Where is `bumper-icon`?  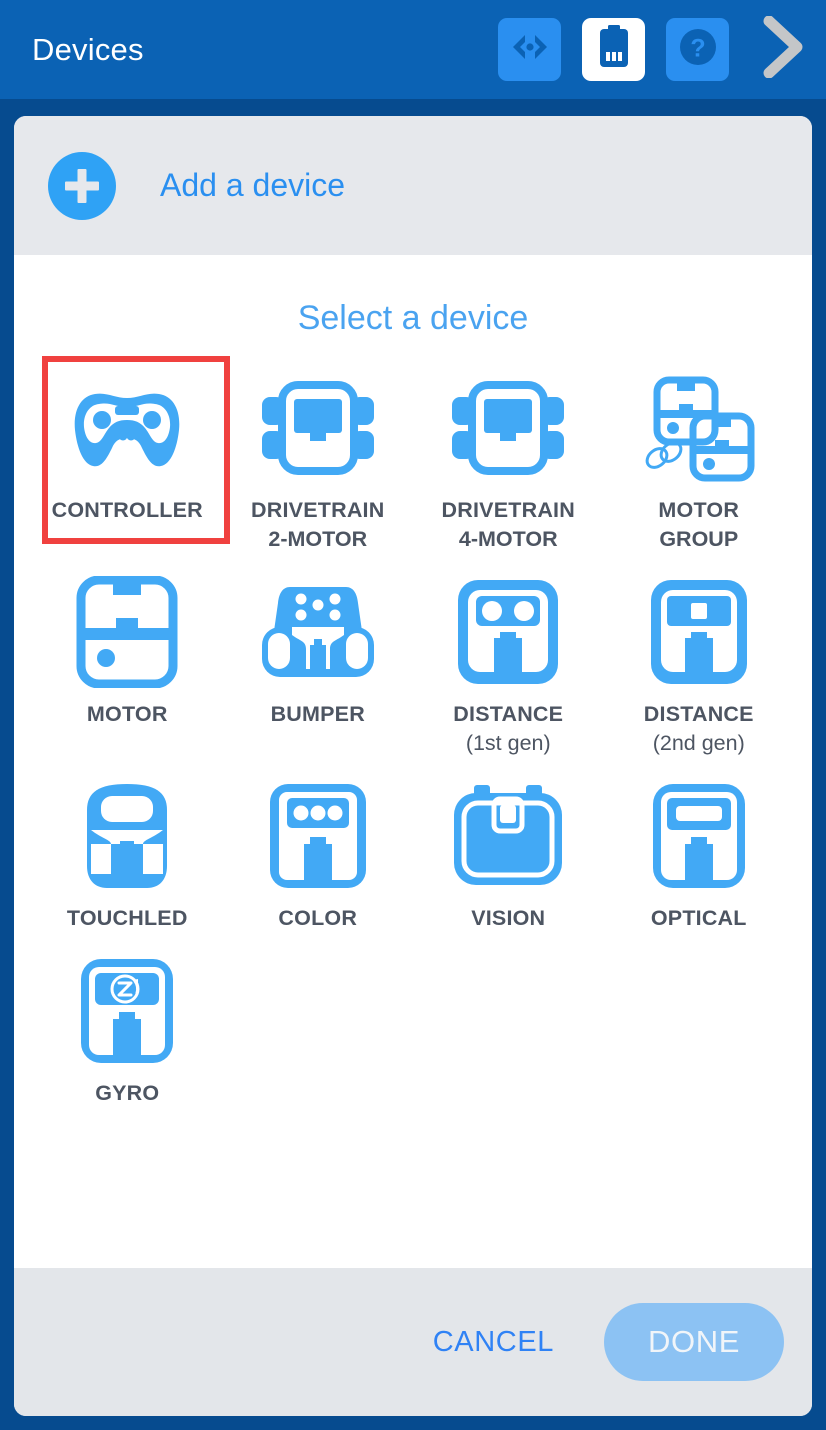
bumper-icon is located at coordinates (318, 632).